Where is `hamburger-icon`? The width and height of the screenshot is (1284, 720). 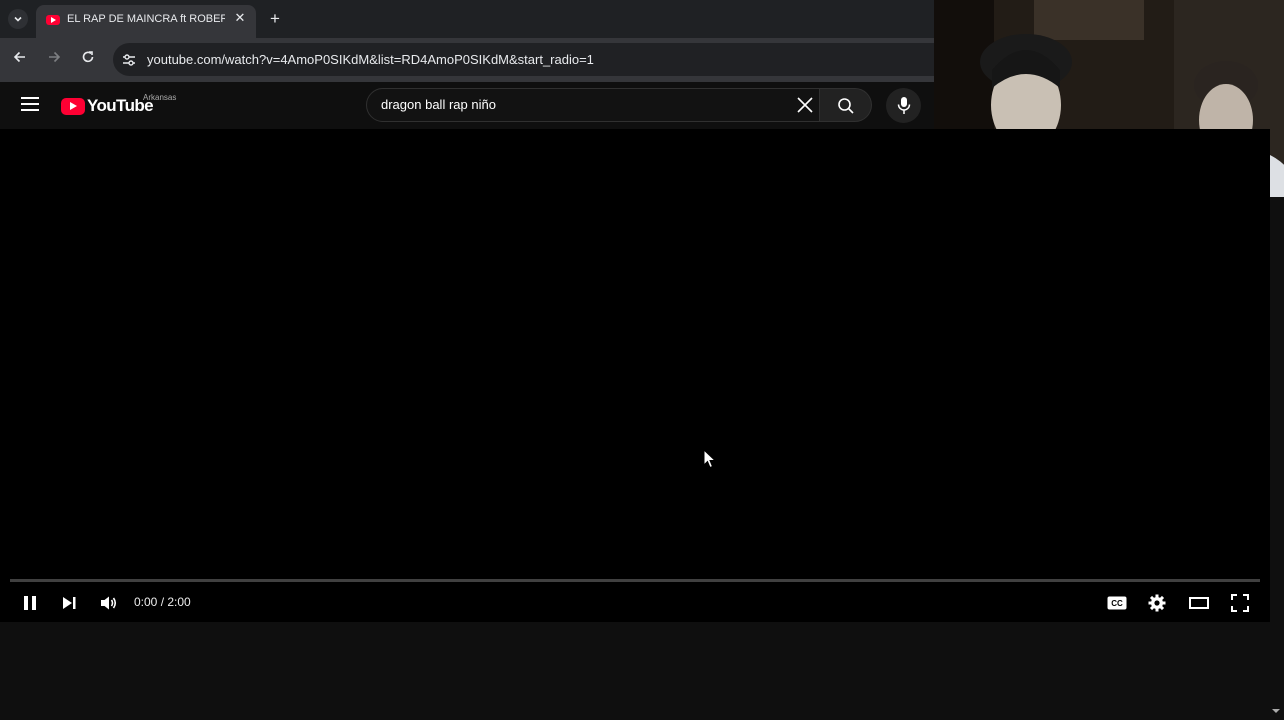
hamburger-icon is located at coordinates (30, 104).